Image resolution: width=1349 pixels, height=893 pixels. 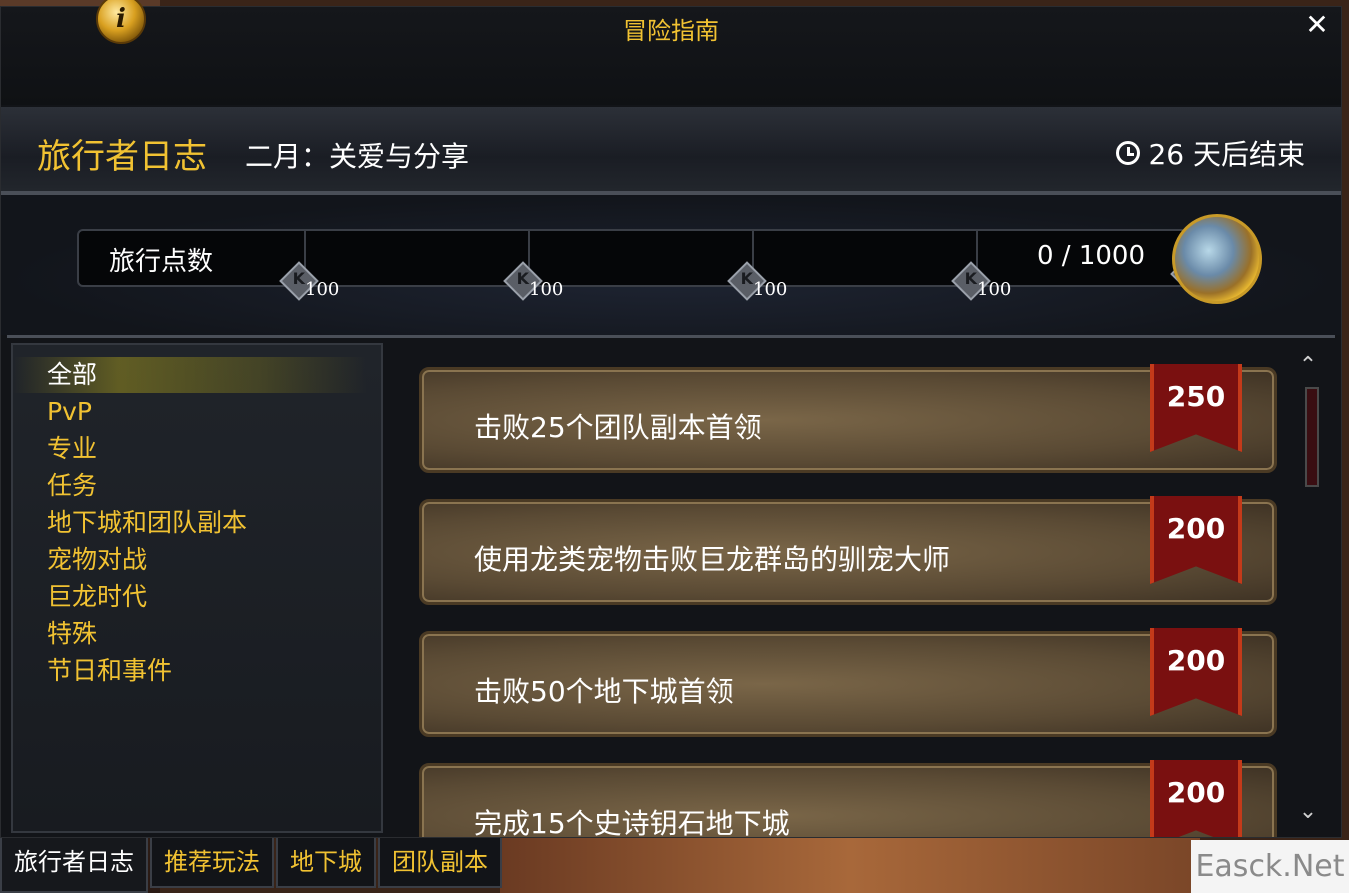 I want to click on time-remaining-text: 26 天后结束, so click(x=1226, y=154).